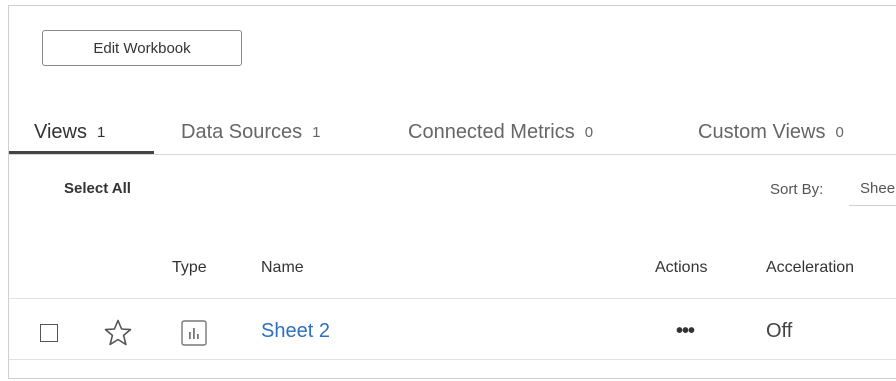 This screenshot has height=381, width=896. I want to click on more-actions-button: •••, so click(685, 331).